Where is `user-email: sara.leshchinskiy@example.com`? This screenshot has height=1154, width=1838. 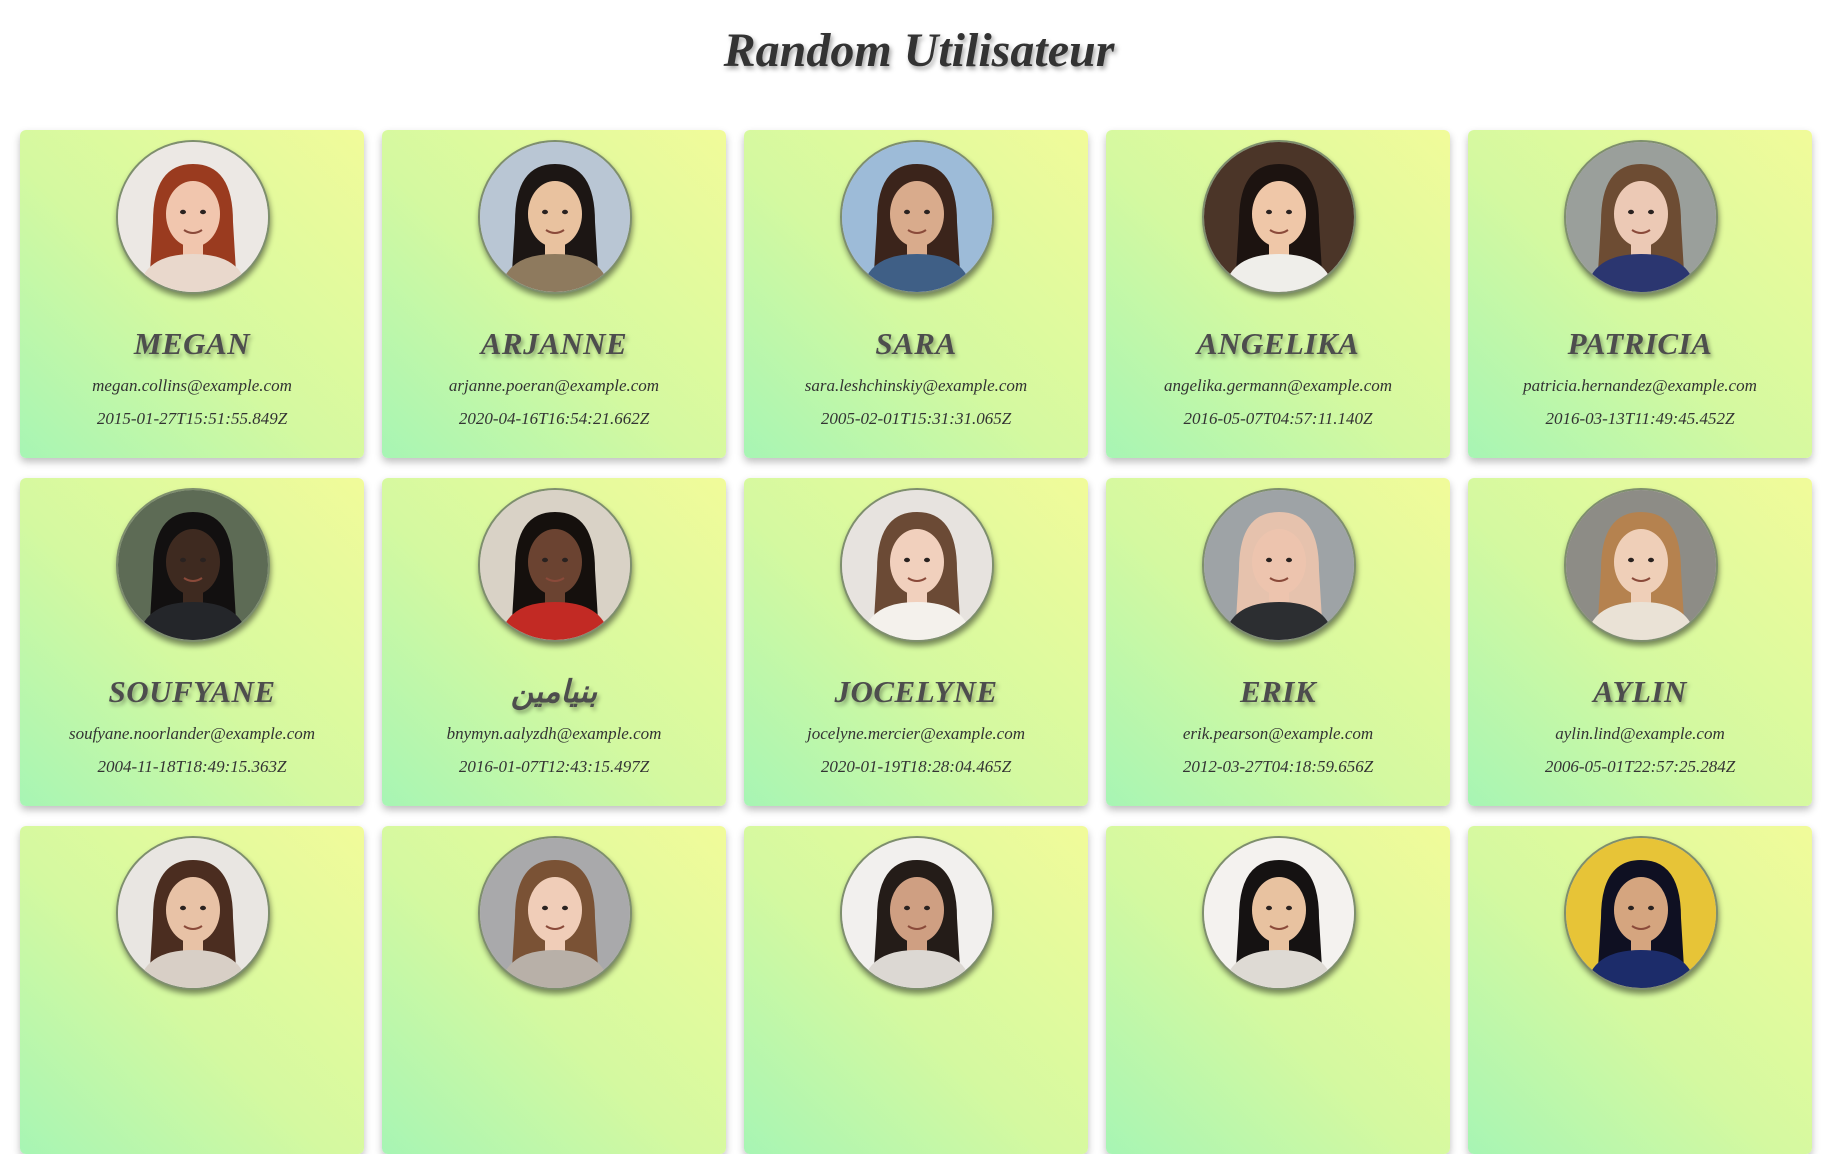 user-email: sara.leshchinskiy@example.com is located at coordinates (916, 385).